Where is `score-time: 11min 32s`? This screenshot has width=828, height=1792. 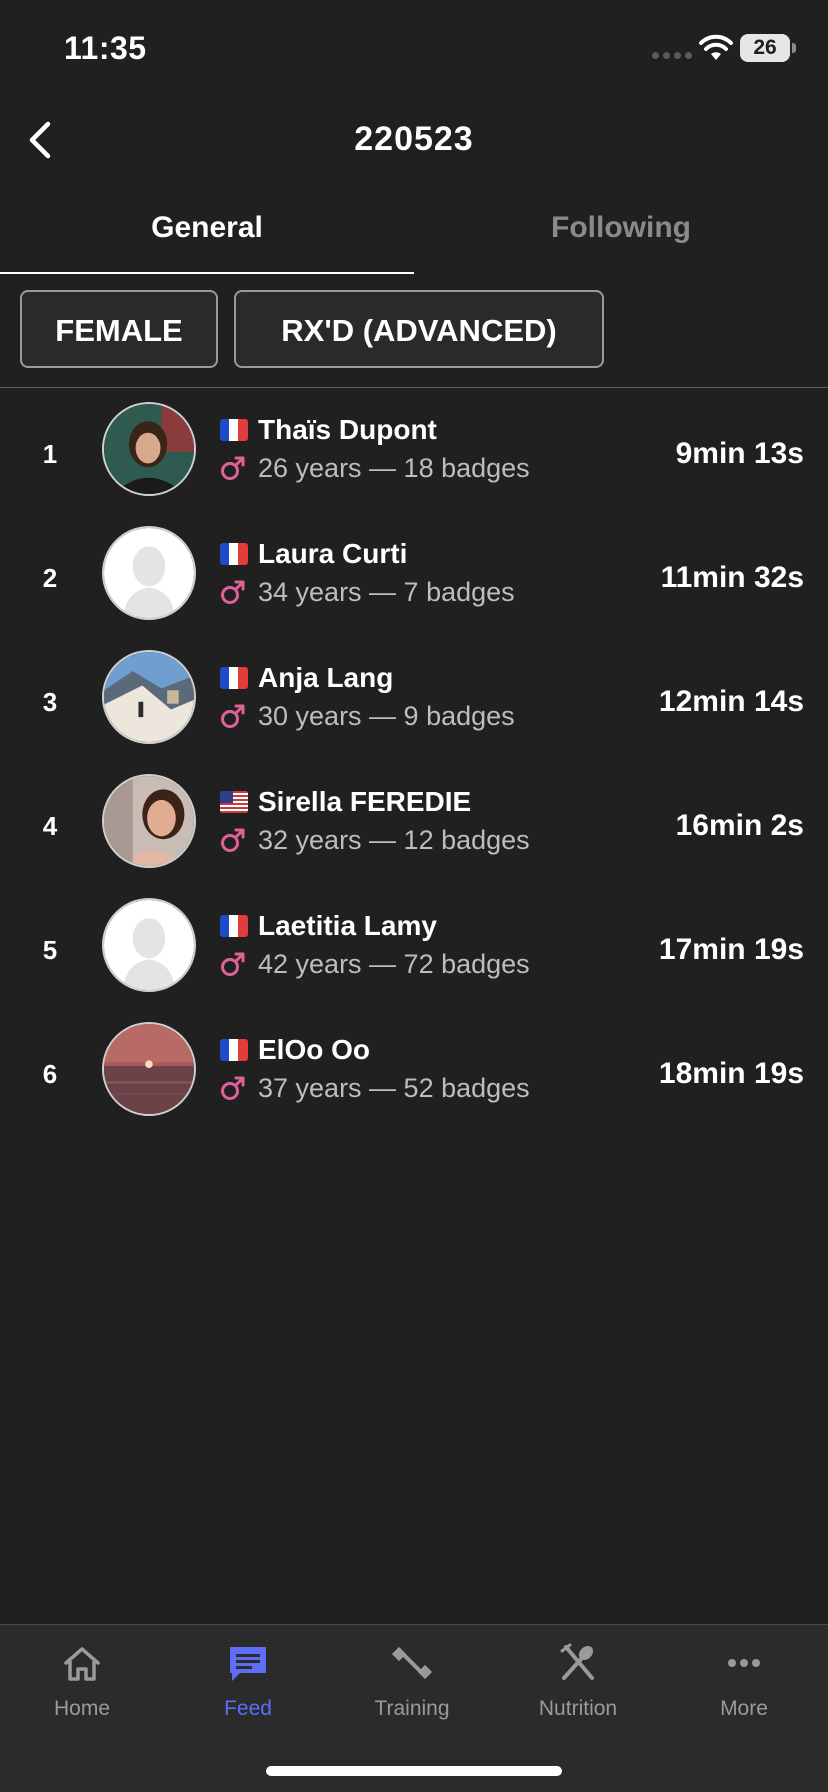 score-time: 11min 32s is located at coordinates (732, 577).